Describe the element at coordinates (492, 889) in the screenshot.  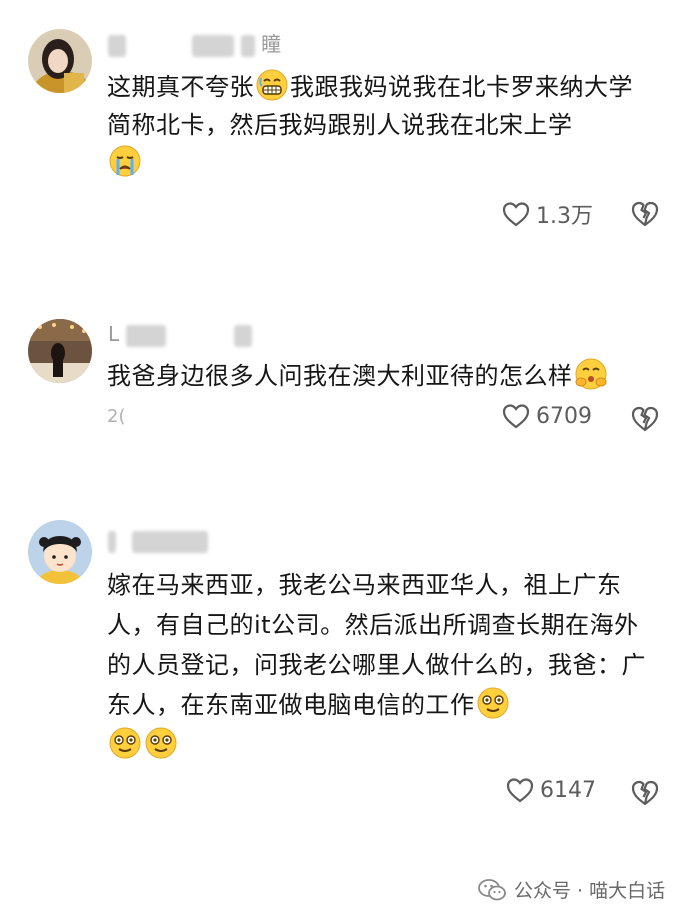
I see `wechat-icon` at that location.